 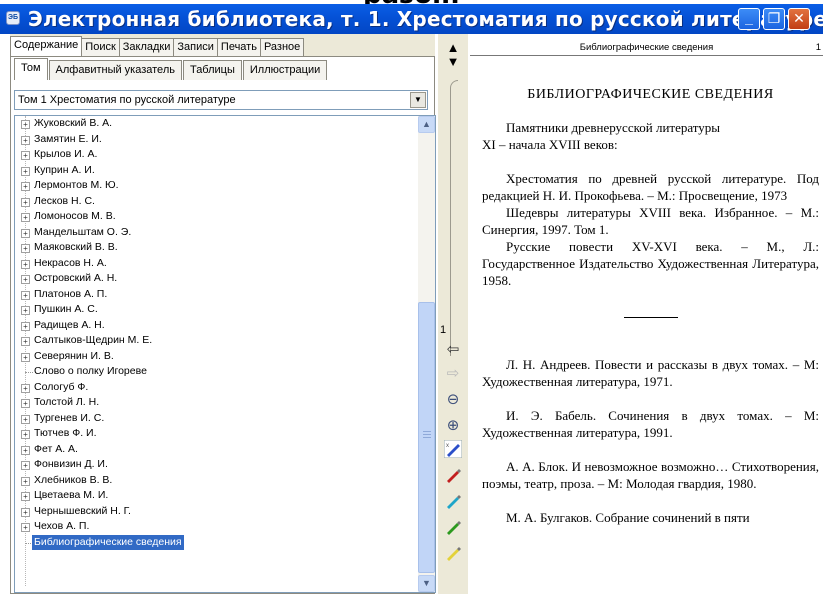 I want to click on tree-item: + Хлебников В. В., so click(x=212, y=481).